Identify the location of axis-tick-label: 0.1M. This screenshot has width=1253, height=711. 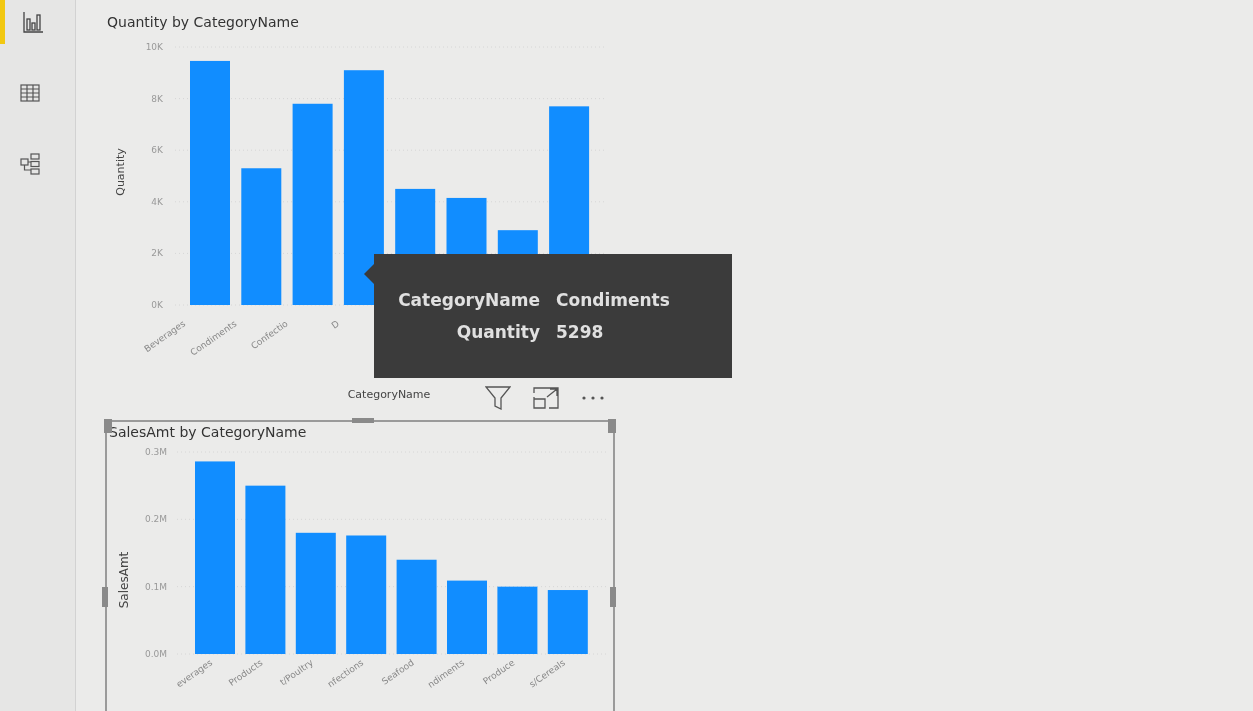
(155, 586).